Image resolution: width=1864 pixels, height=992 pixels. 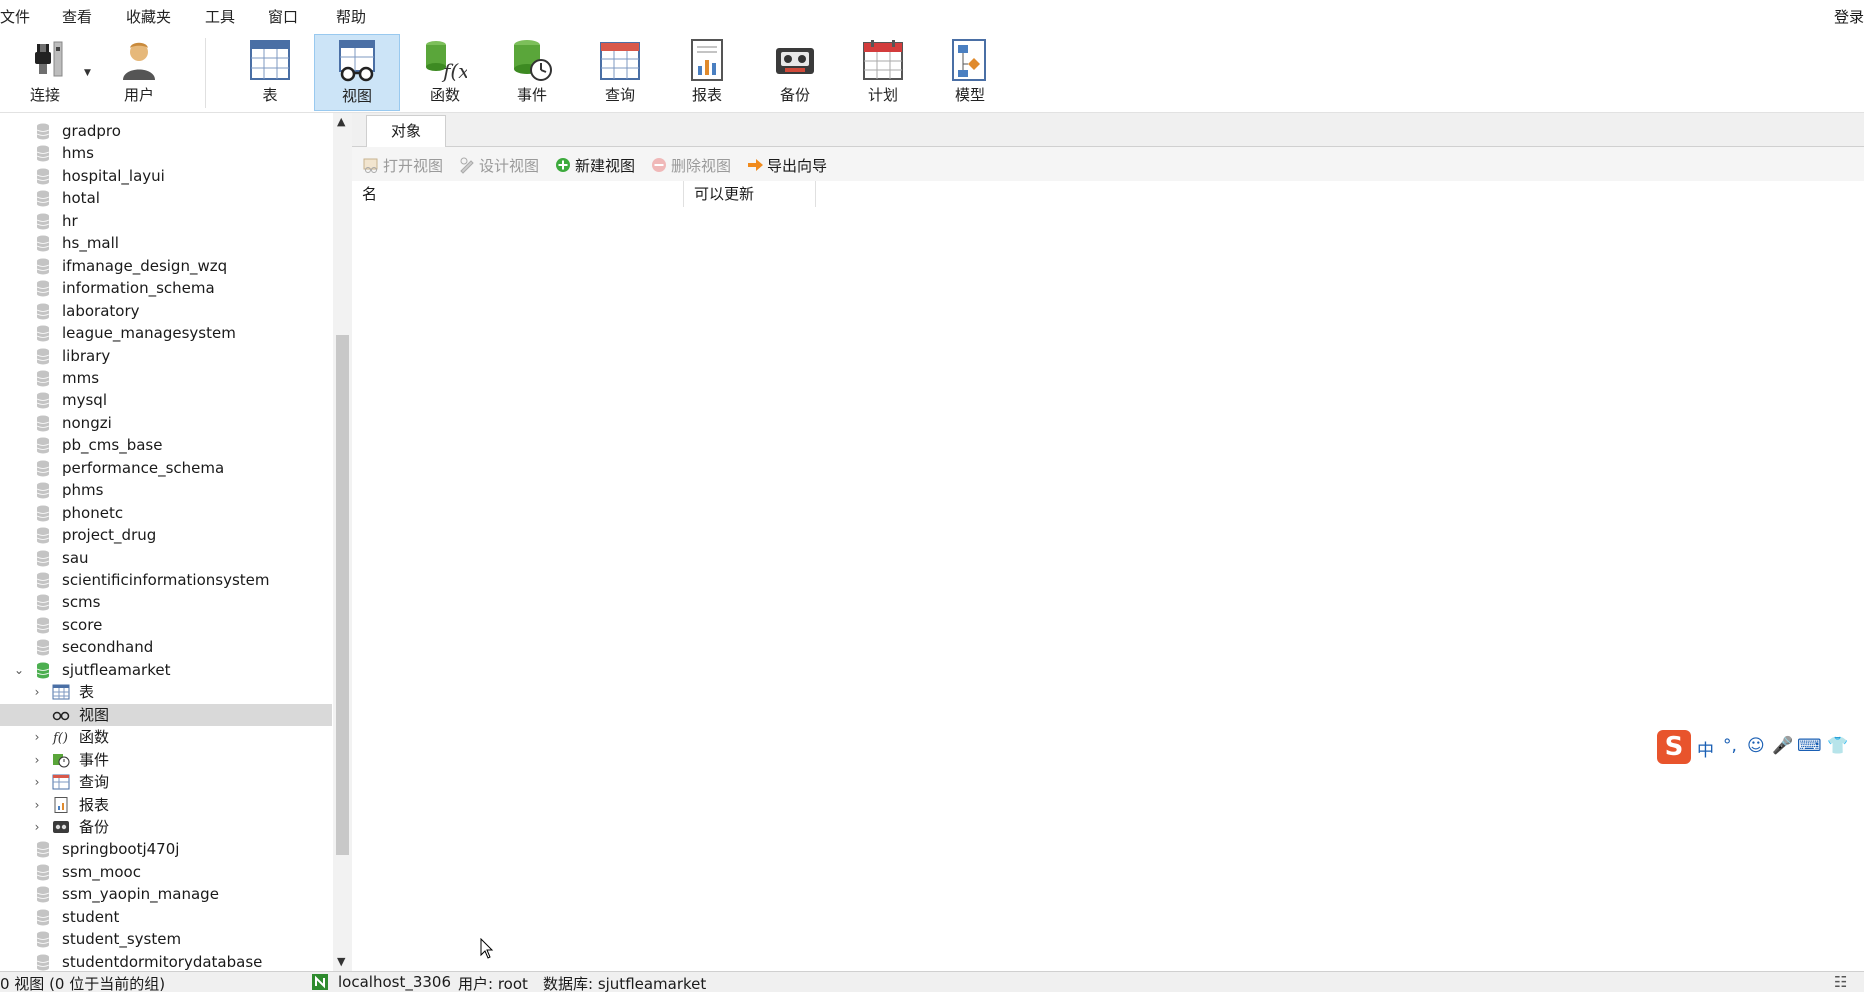 I want to click on table-button: 表, so click(x=270, y=72).